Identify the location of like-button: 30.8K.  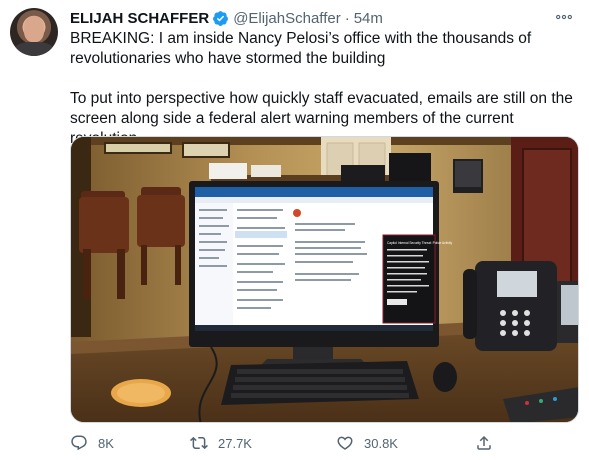
(367, 443).